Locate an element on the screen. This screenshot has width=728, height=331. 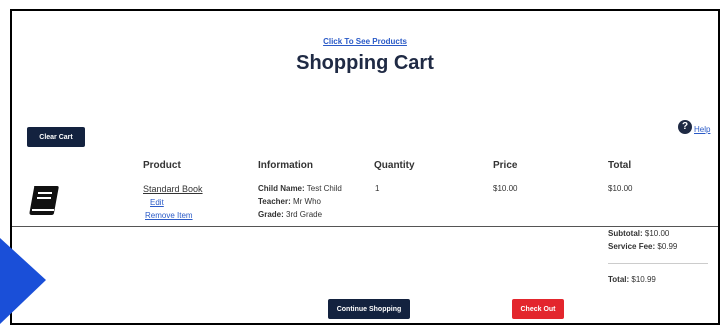
remove-item-link: Remove Item is located at coordinates (169, 215).